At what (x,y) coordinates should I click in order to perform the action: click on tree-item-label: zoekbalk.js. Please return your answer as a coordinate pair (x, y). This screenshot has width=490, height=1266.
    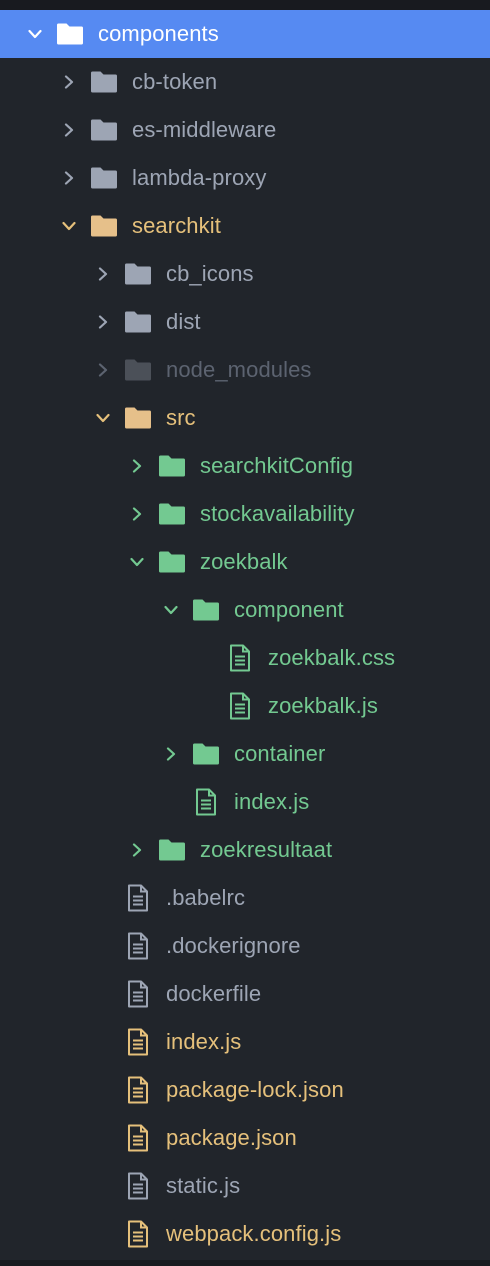
    Looking at the image, I should click on (323, 705).